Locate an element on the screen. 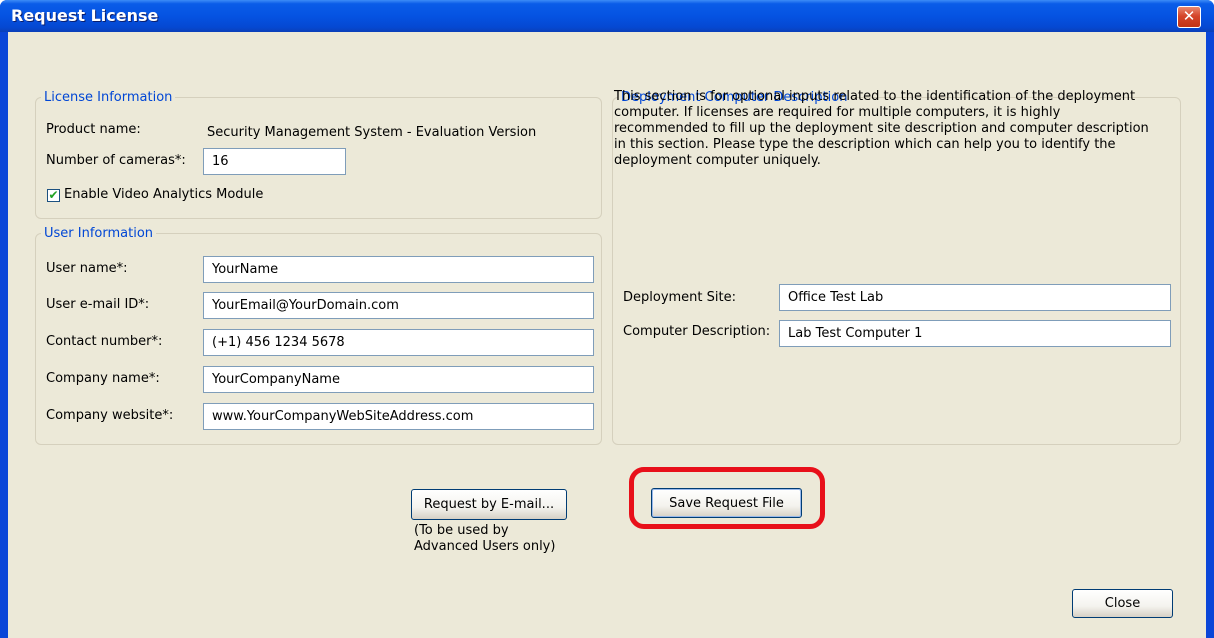 The image size is (1214, 638). computer-description-label: Computer Description: is located at coordinates (697, 331).